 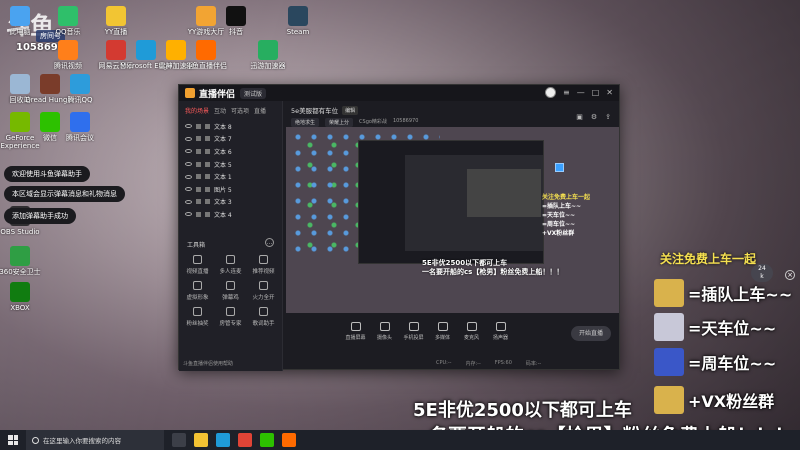 What do you see at coordinates (197, 265) in the screenshot?
I see `tool-button: 视频直播` at bounding box center [197, 265].